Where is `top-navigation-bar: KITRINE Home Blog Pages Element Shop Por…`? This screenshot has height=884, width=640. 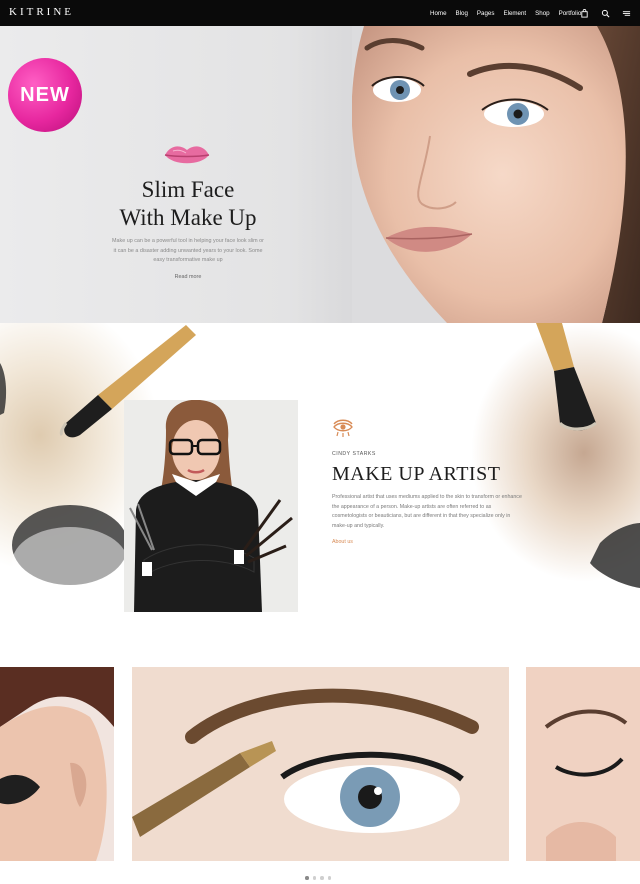
top-navigation-bar: KITRINE Home Blog Pages Element Shop Por… is located at coordinates (320, 13).